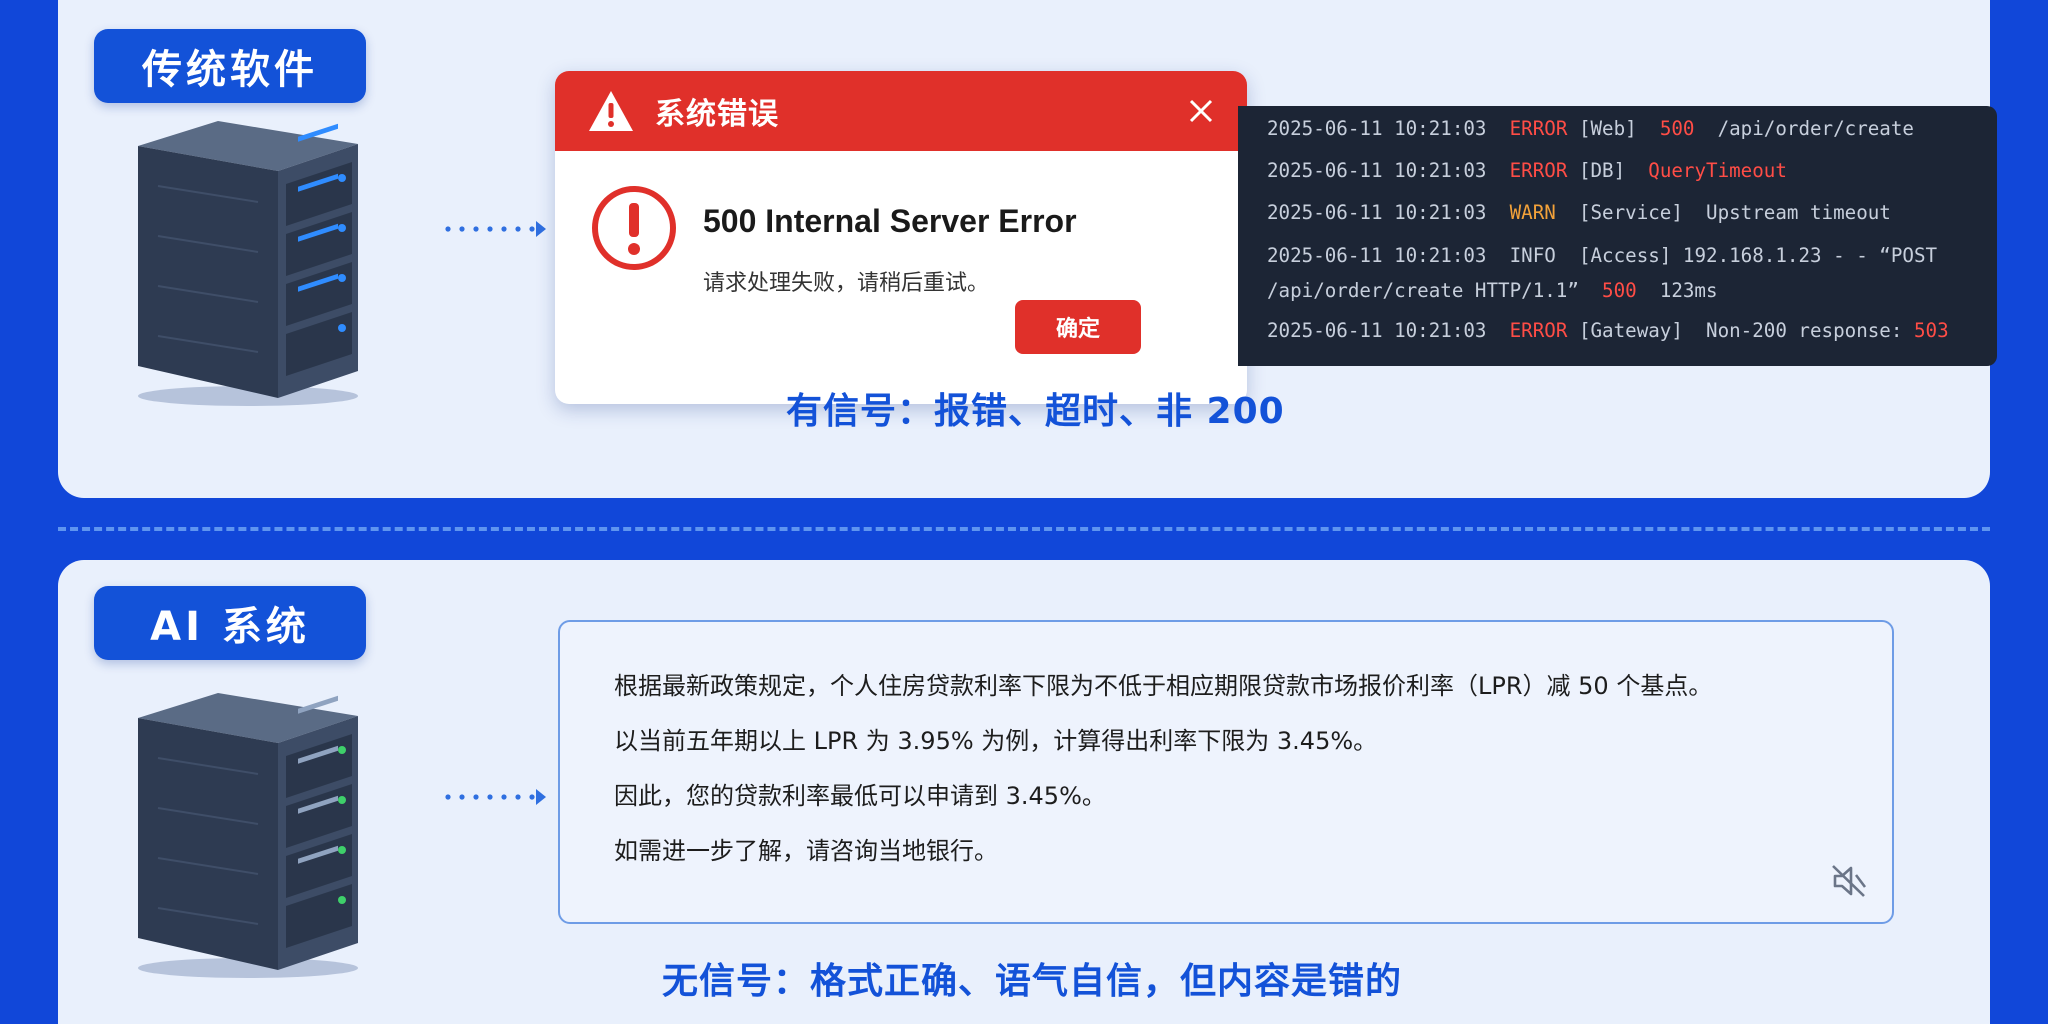  I want to click on ai-caption: 无信号：格式正确、语气自信，但内容是错的, so click(1032, 981).